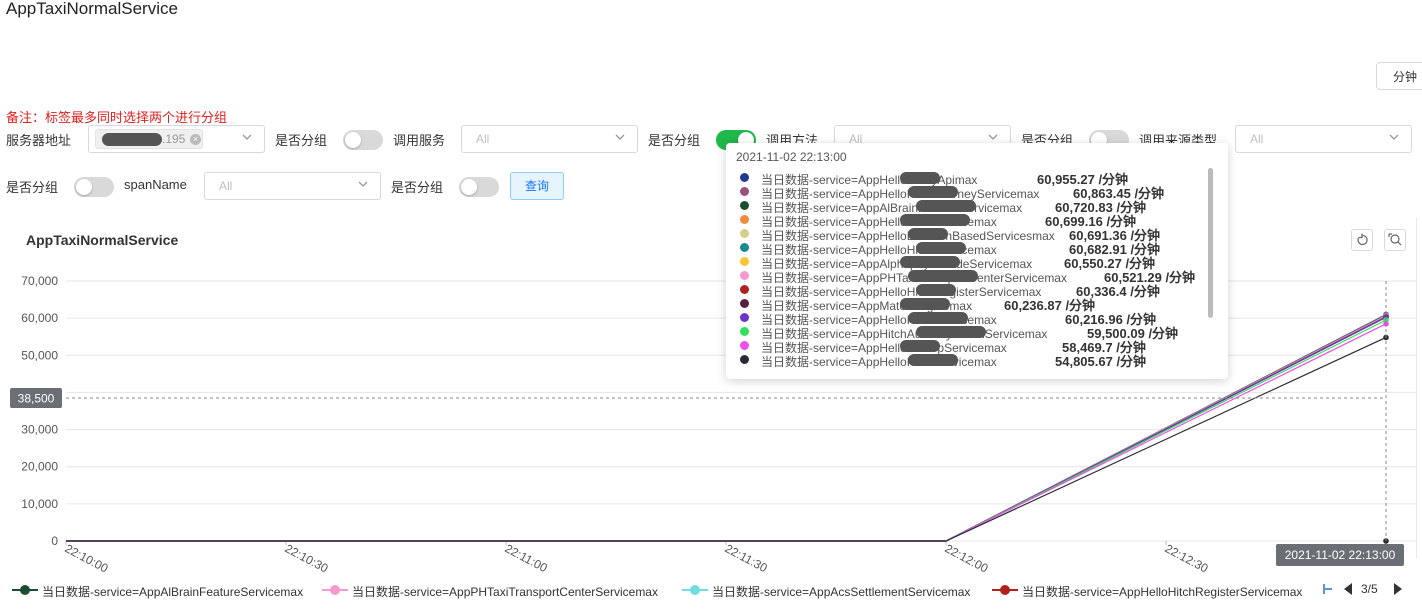 This screenshot has width=1422, height=615. What do you see at coordinates (1187, 558) in the screenshot?
I see `x-tick-label: 22:12:30` at bounding box center [1187, 558].